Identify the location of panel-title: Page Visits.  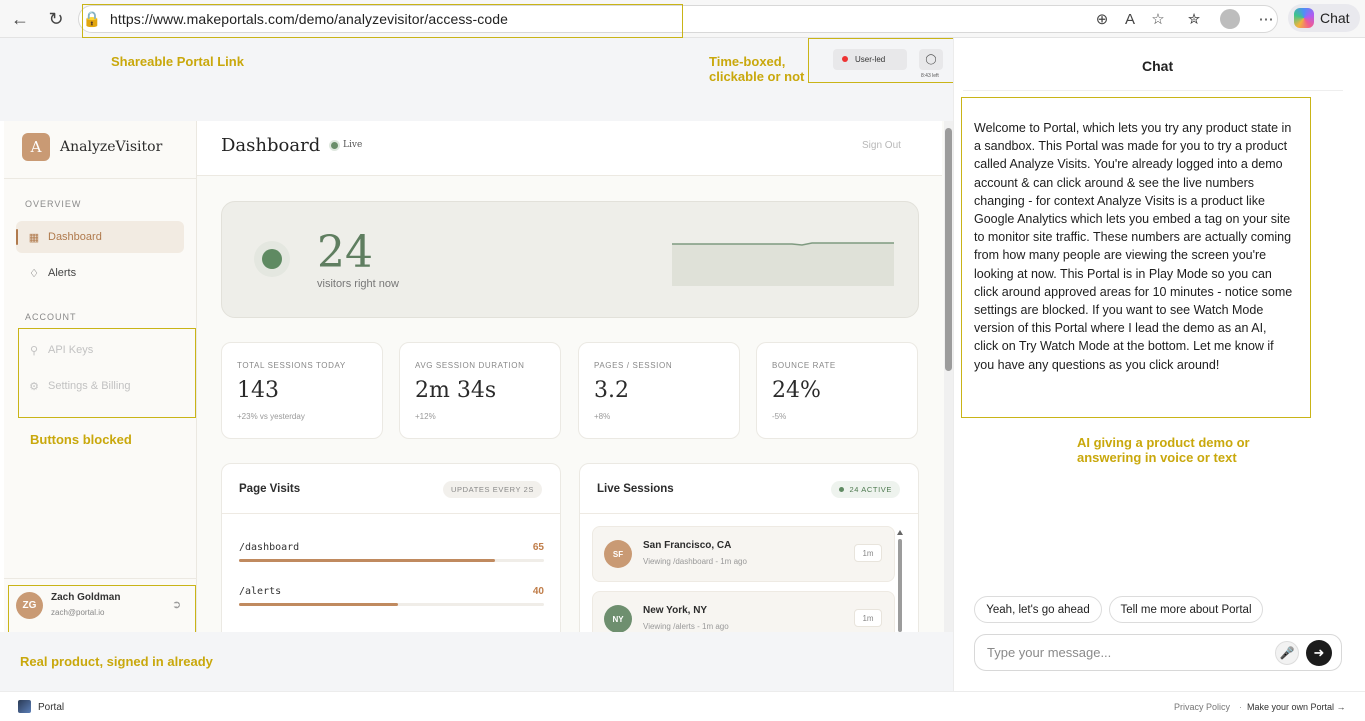
(270, 489).